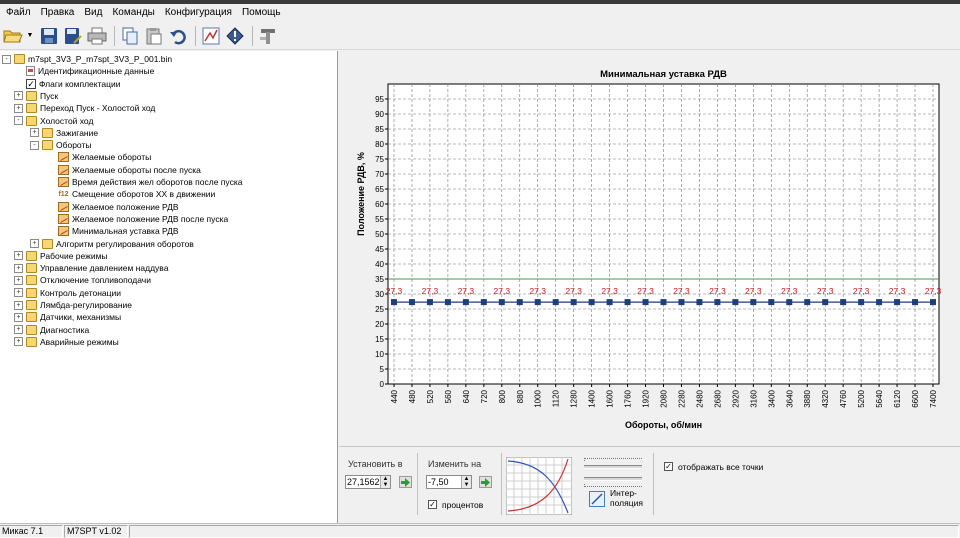  What do you see at coordinates (97, 36) in the screenshot?
I see `print-icon` at bounding box center [97, 36].